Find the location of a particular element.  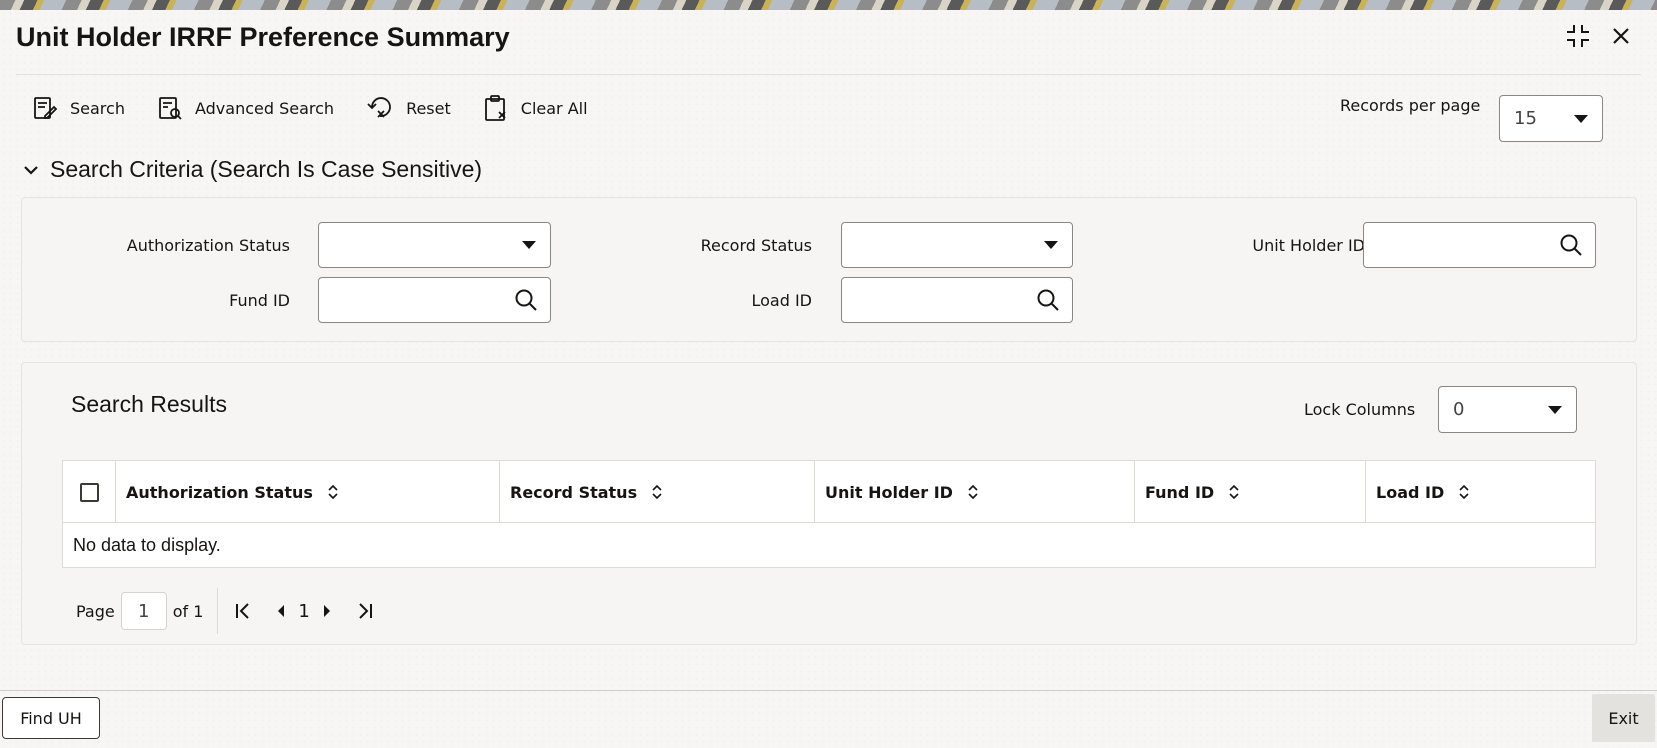

search-doc-icon is located at coordinates (46, 108).